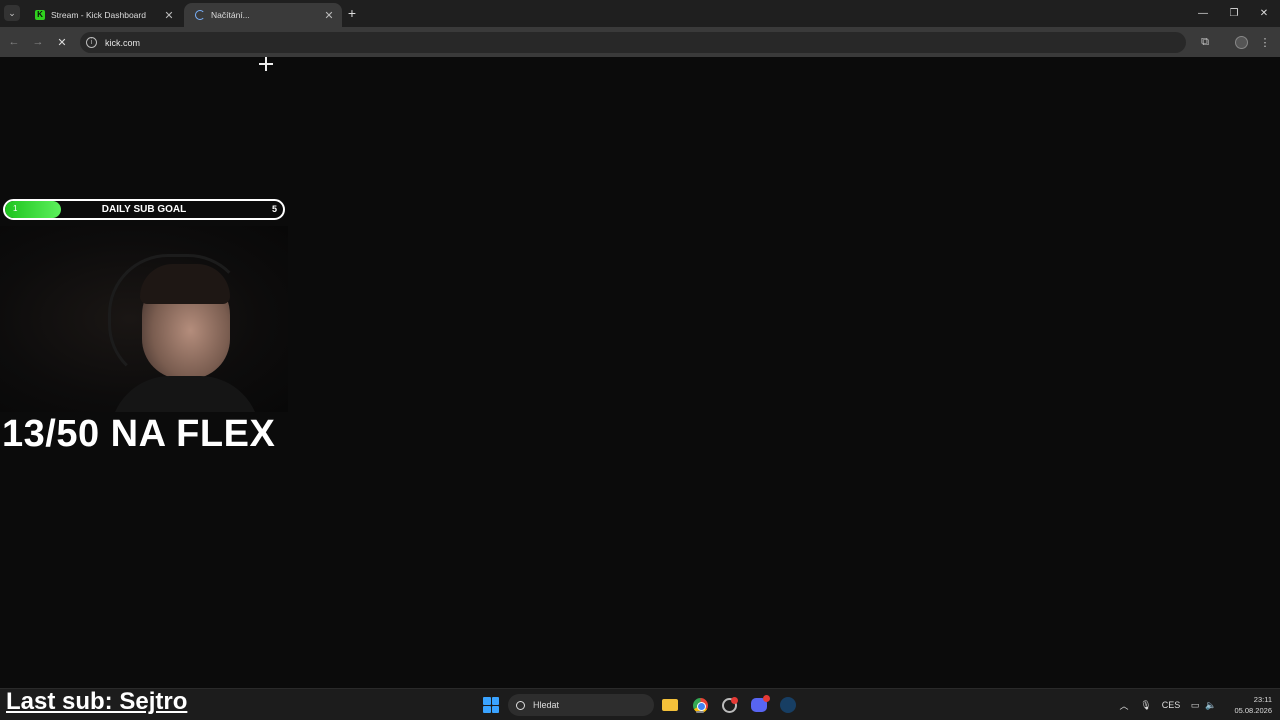 This screenshot has height=720, width=1280. Describe the element at coordinates (1264, 13) in the screenshot. I see `close-window-button: ✕` at that location.